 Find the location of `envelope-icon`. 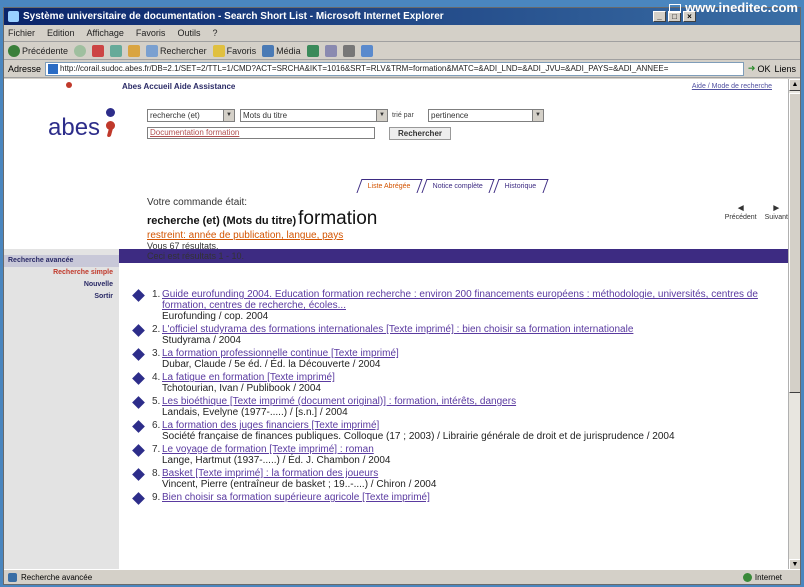

envelope-icon is located at coordinates (675, 8).